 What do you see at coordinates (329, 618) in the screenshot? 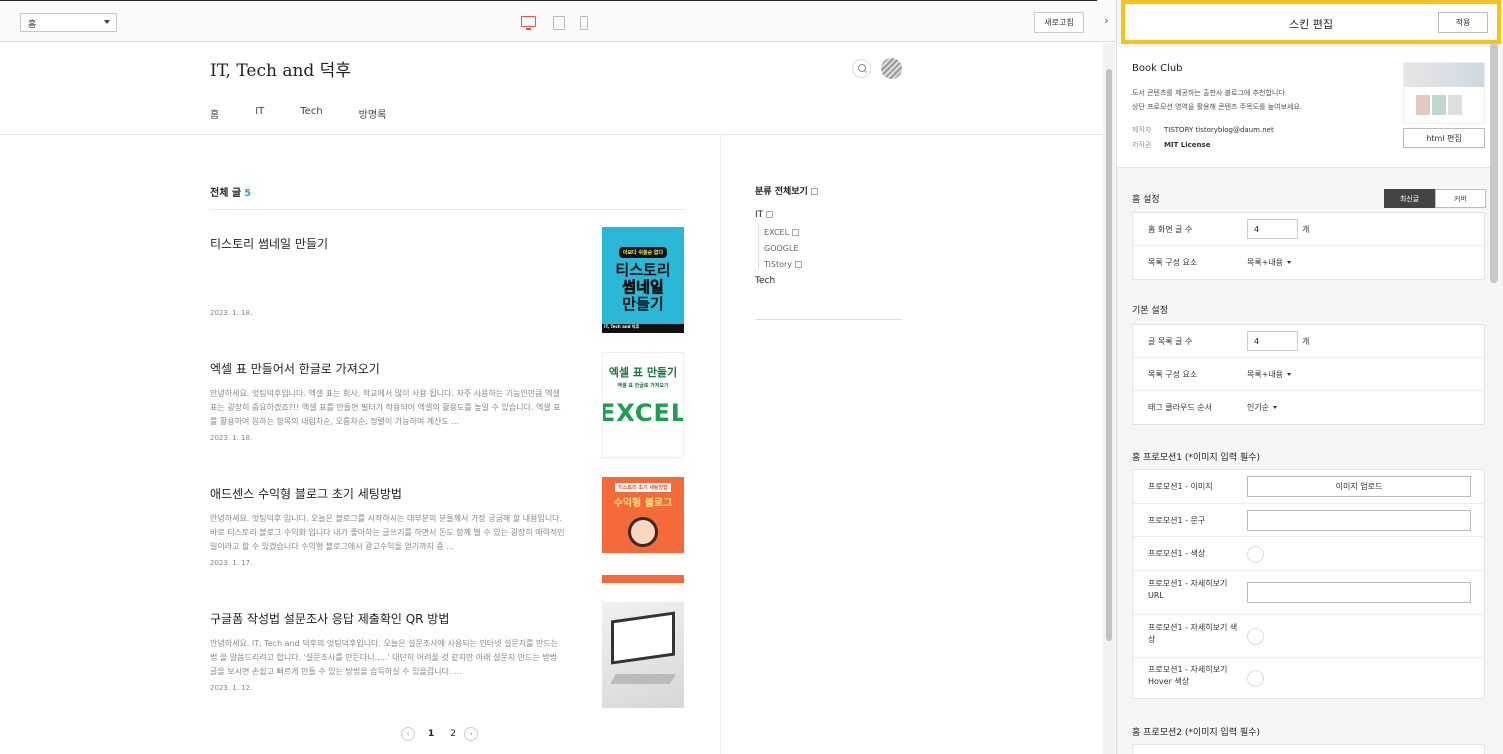
I see `post-title: 구글폼 작성법 설문조사 응답 제출확인 QR 방법` at bounding box center [329, 618].